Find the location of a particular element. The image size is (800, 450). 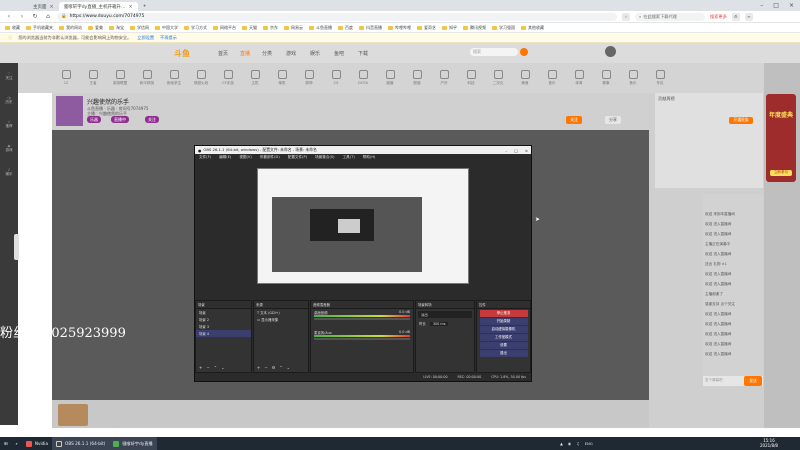

bookmark-item: 其他收藏 is located at coordinates (532, 28).